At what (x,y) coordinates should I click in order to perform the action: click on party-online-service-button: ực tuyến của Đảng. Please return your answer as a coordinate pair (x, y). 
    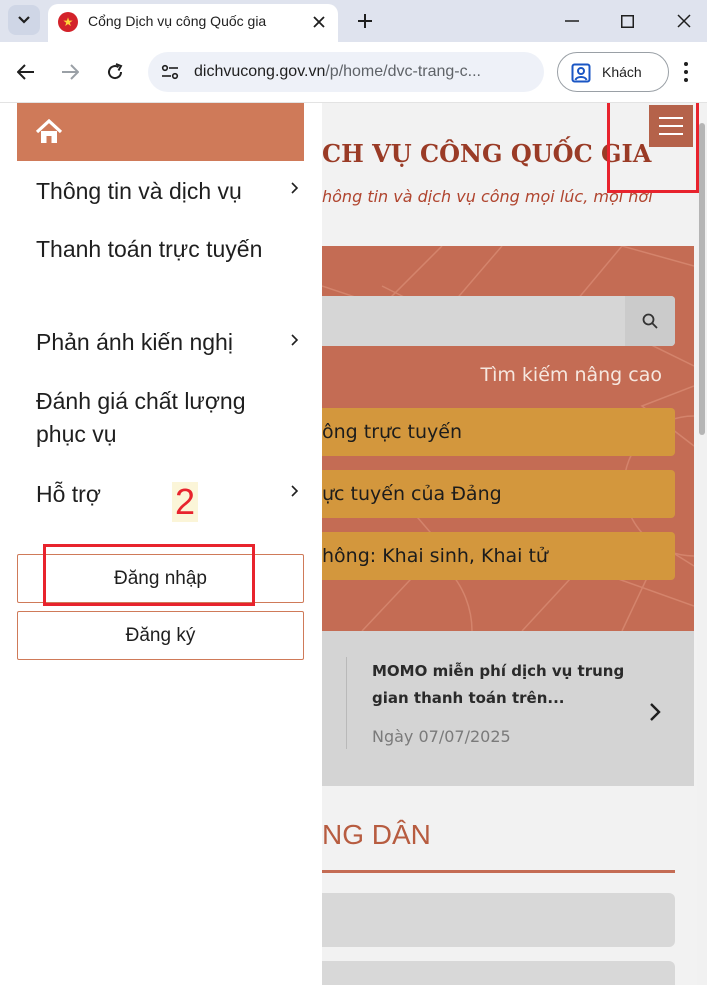
    Looking at the image, I should click on (498, 494).